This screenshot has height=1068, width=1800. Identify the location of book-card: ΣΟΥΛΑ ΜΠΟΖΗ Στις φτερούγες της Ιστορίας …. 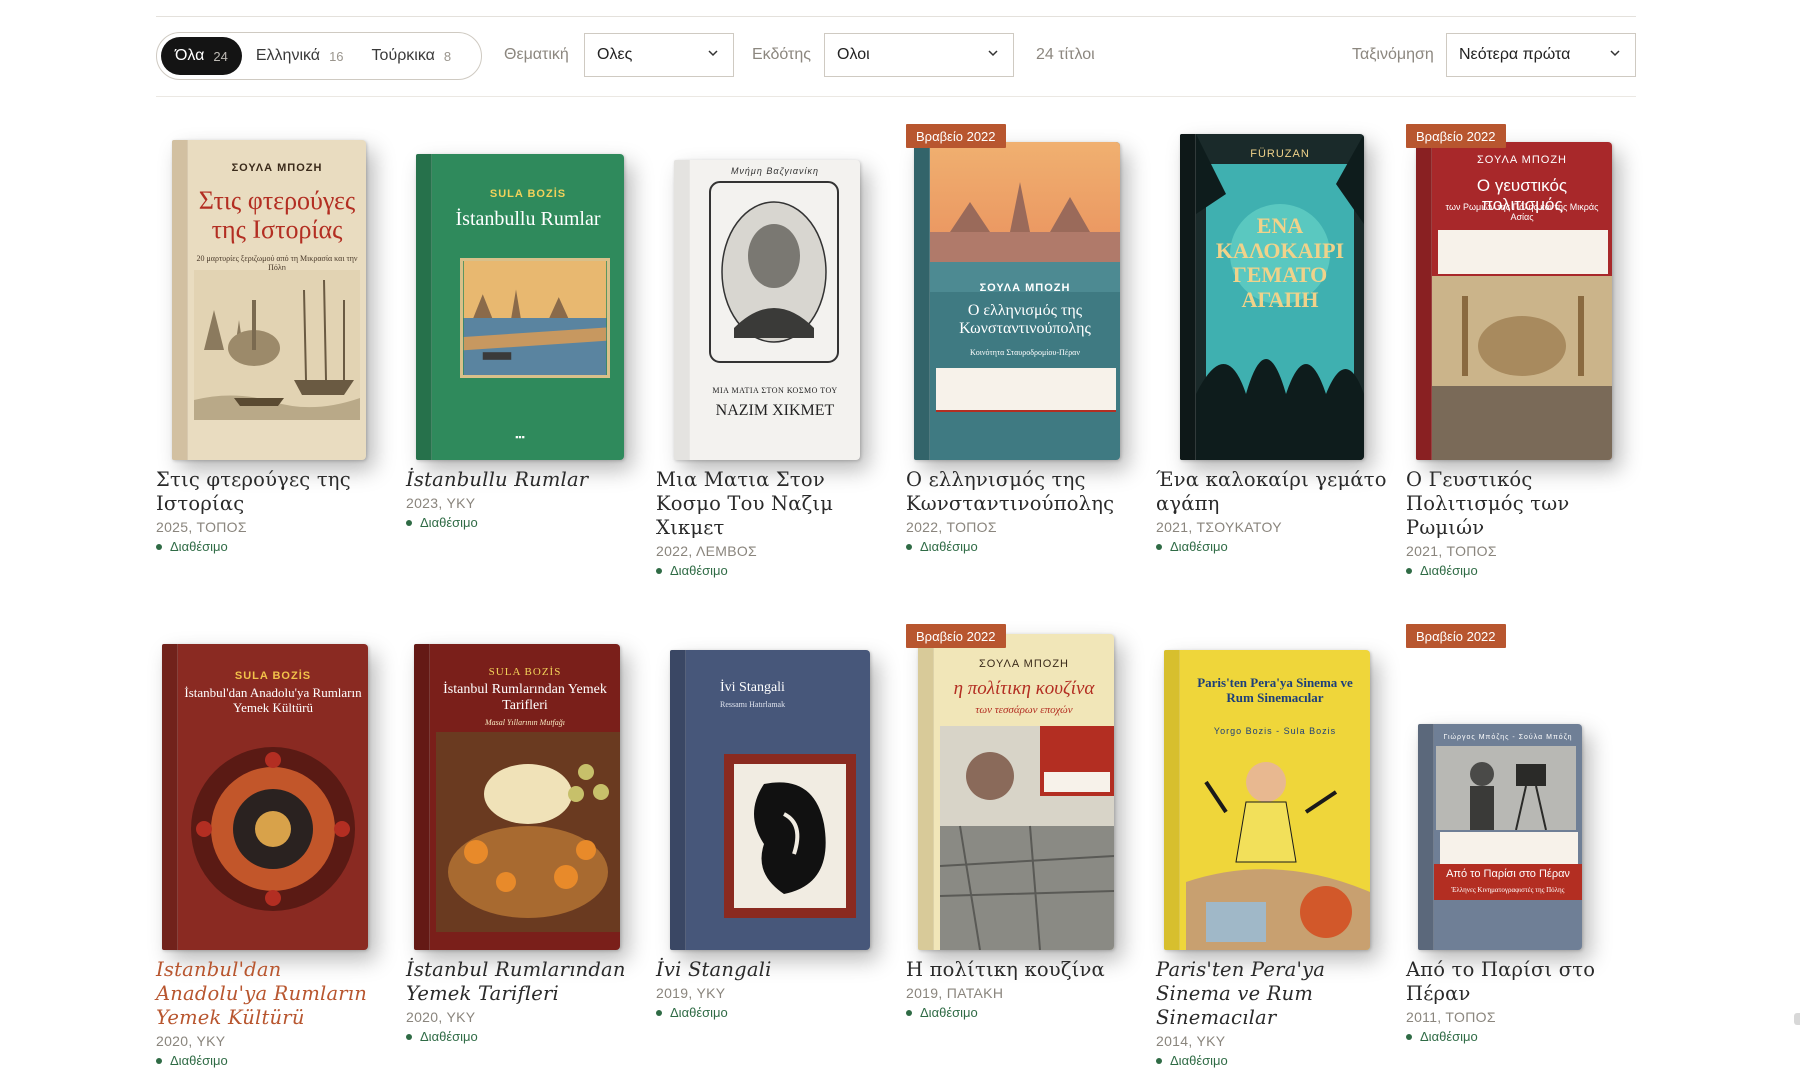
(281, 359).